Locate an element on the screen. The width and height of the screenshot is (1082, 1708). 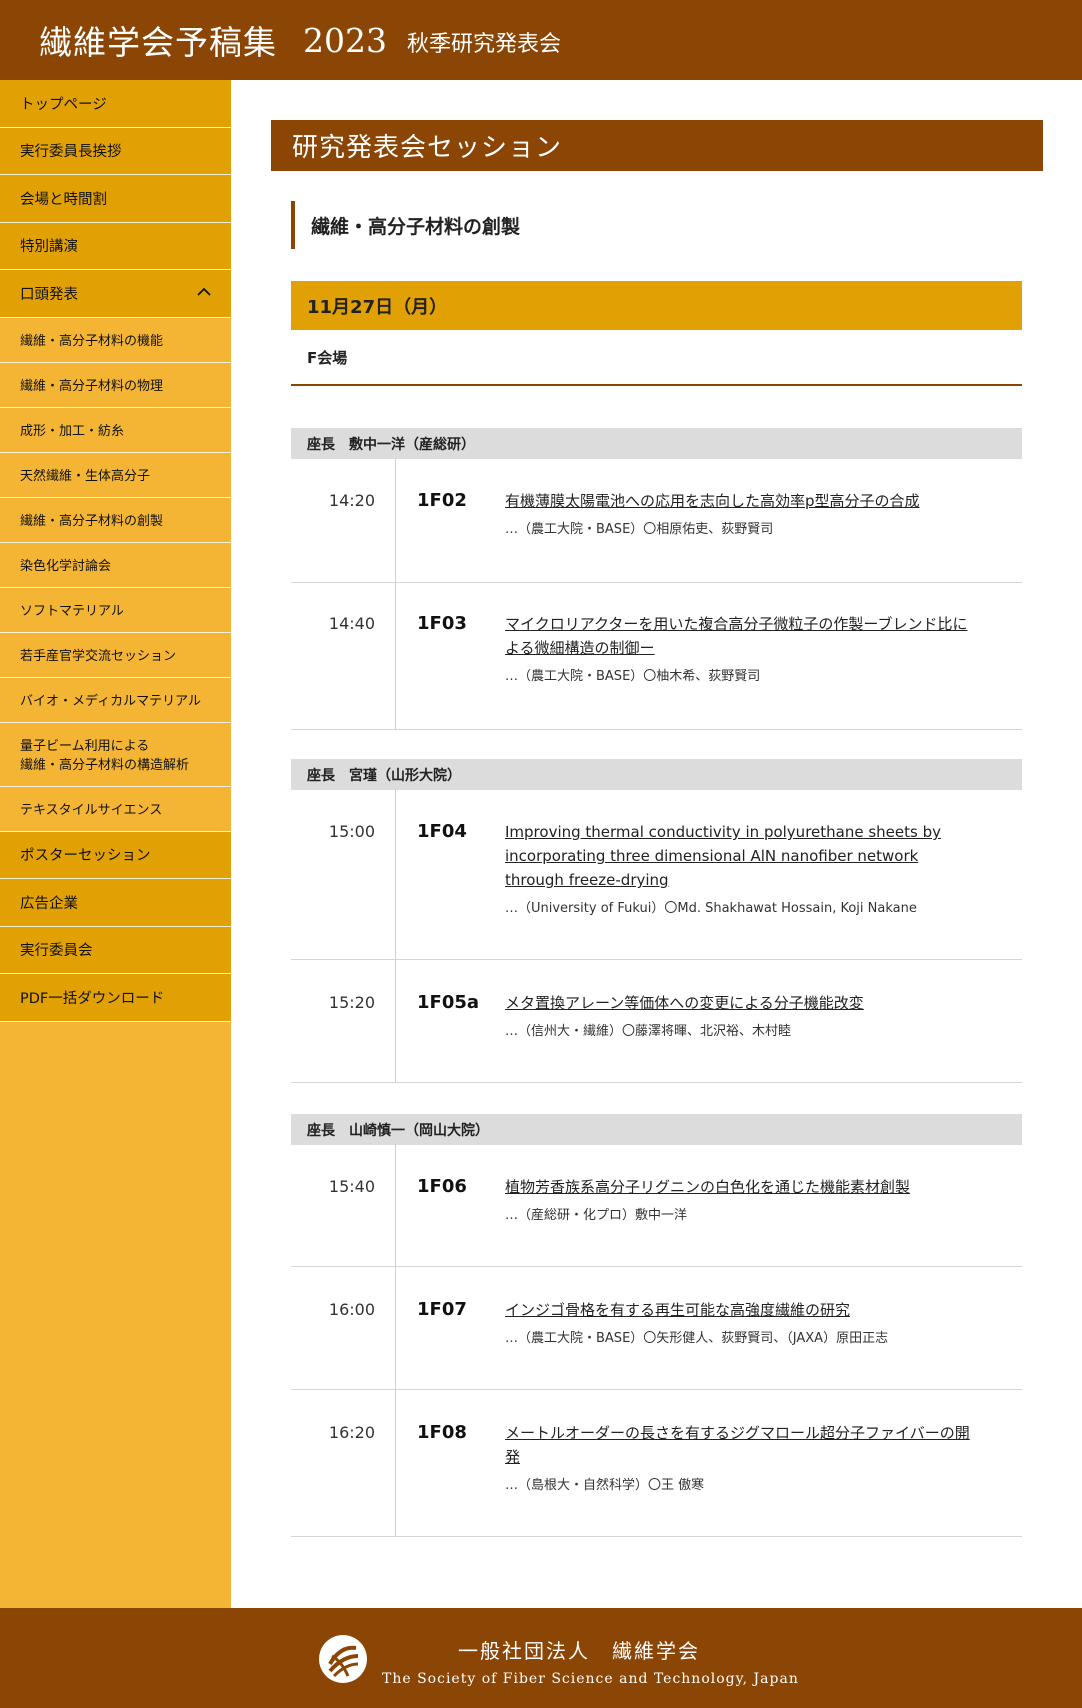
sidebar-subitem-textile-science: テキスタイルサイエンス is located at coordinates (115, 809).